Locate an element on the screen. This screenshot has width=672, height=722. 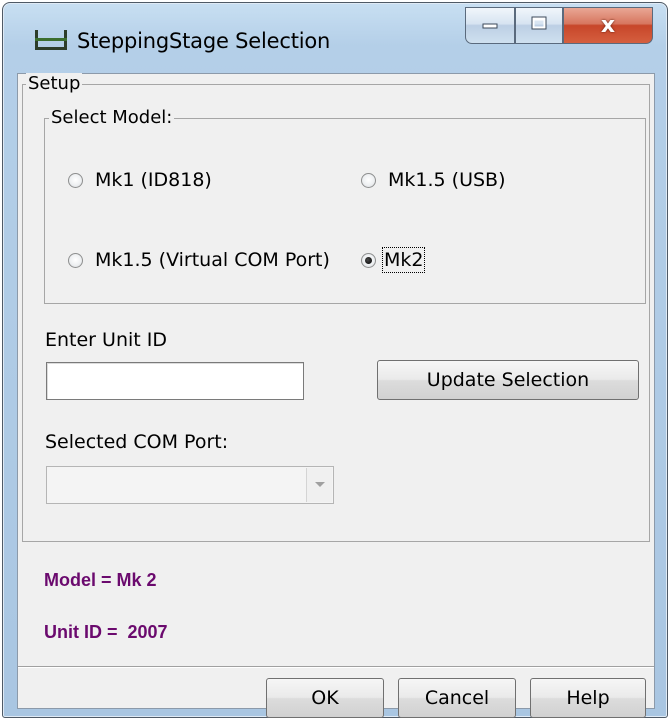
model-status-text: Model = Mk 2 is located at coordinates (100, 580).